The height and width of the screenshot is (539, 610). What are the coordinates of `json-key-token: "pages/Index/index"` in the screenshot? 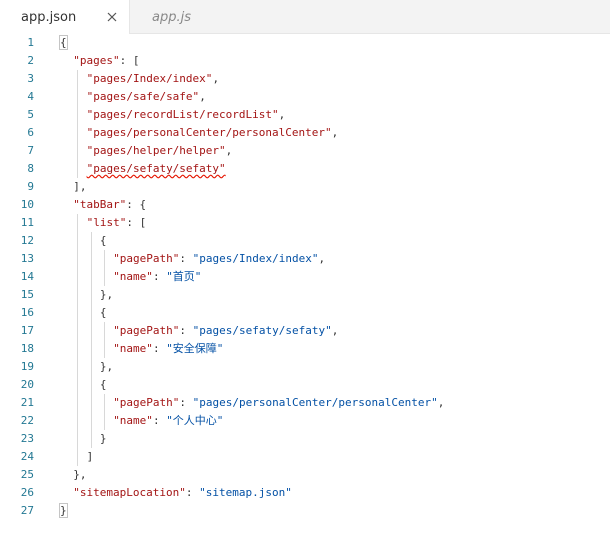 It's located at (149, 78).